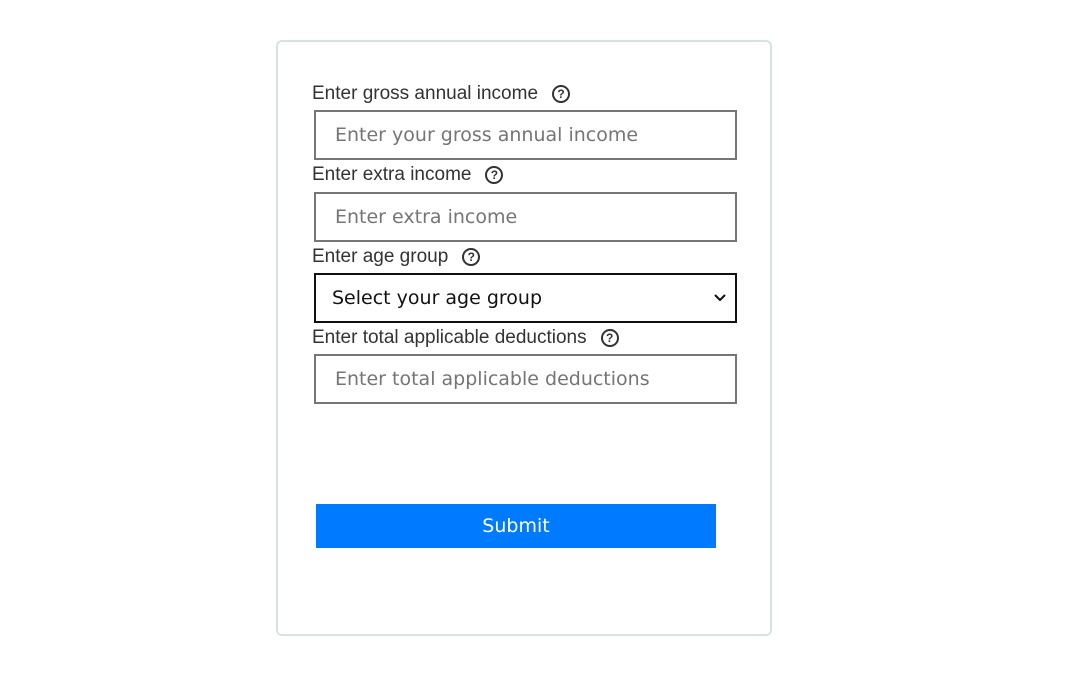 This screenshot has width=1079, height=681. What do you see at coordinates (561, 94) in the screenshot?
I see `gross-income-help-icon: ?` at bounding box center [561, 94].